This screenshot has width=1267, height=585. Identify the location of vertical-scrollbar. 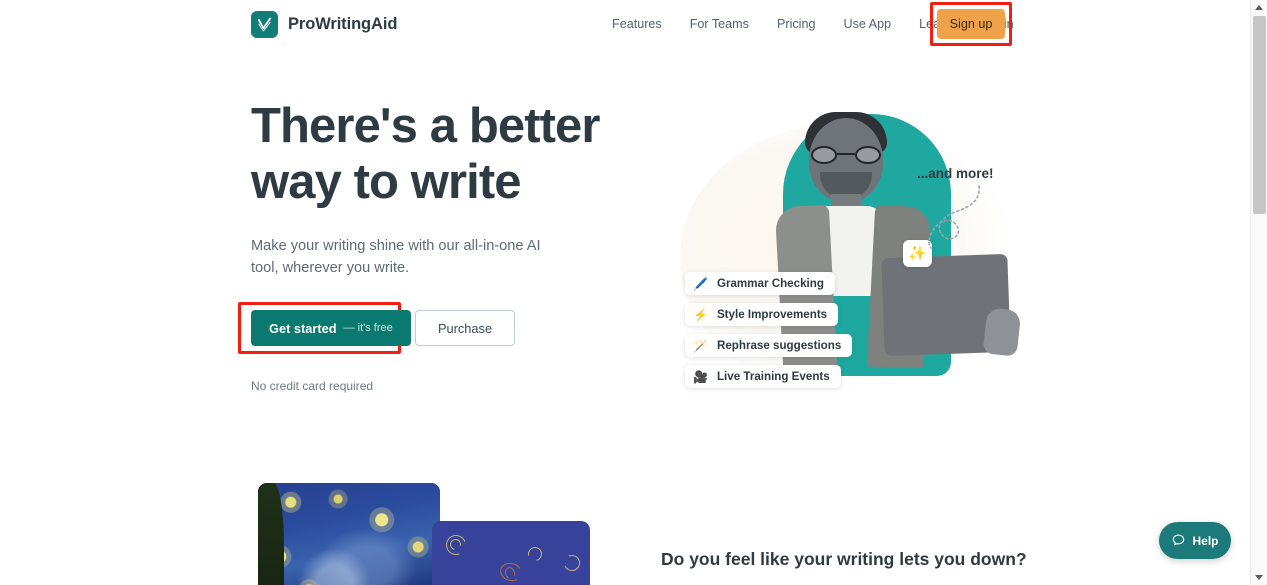
(1258, 292).